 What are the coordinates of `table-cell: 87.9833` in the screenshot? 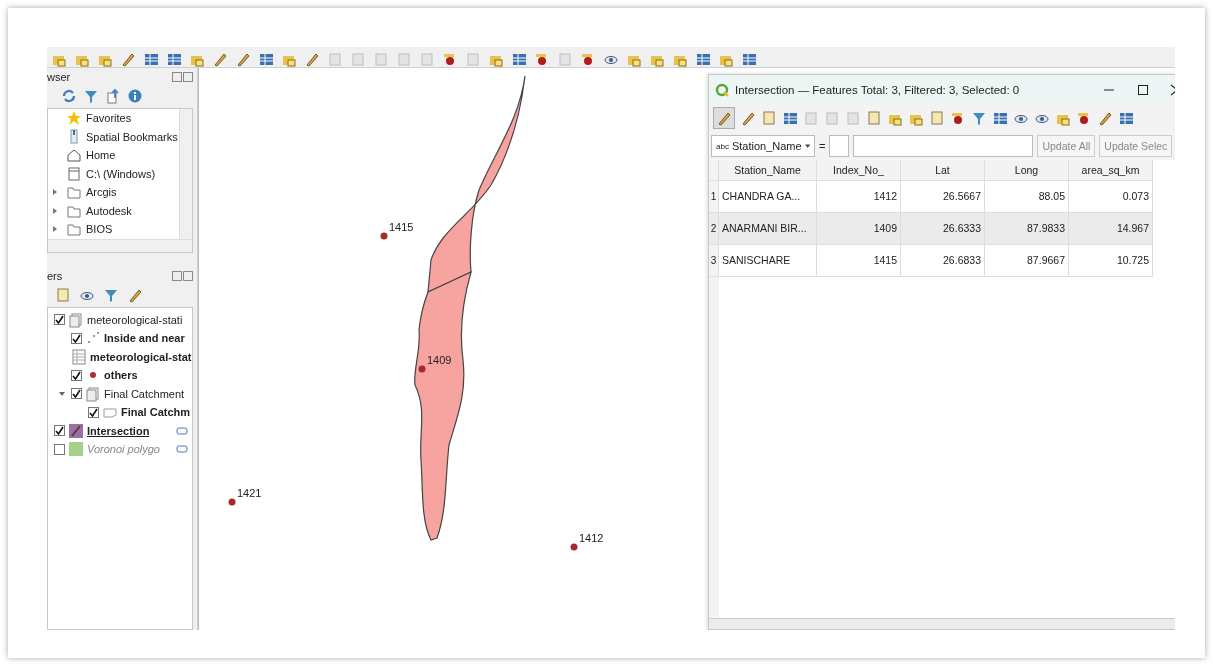 It's located at (1027, 229).